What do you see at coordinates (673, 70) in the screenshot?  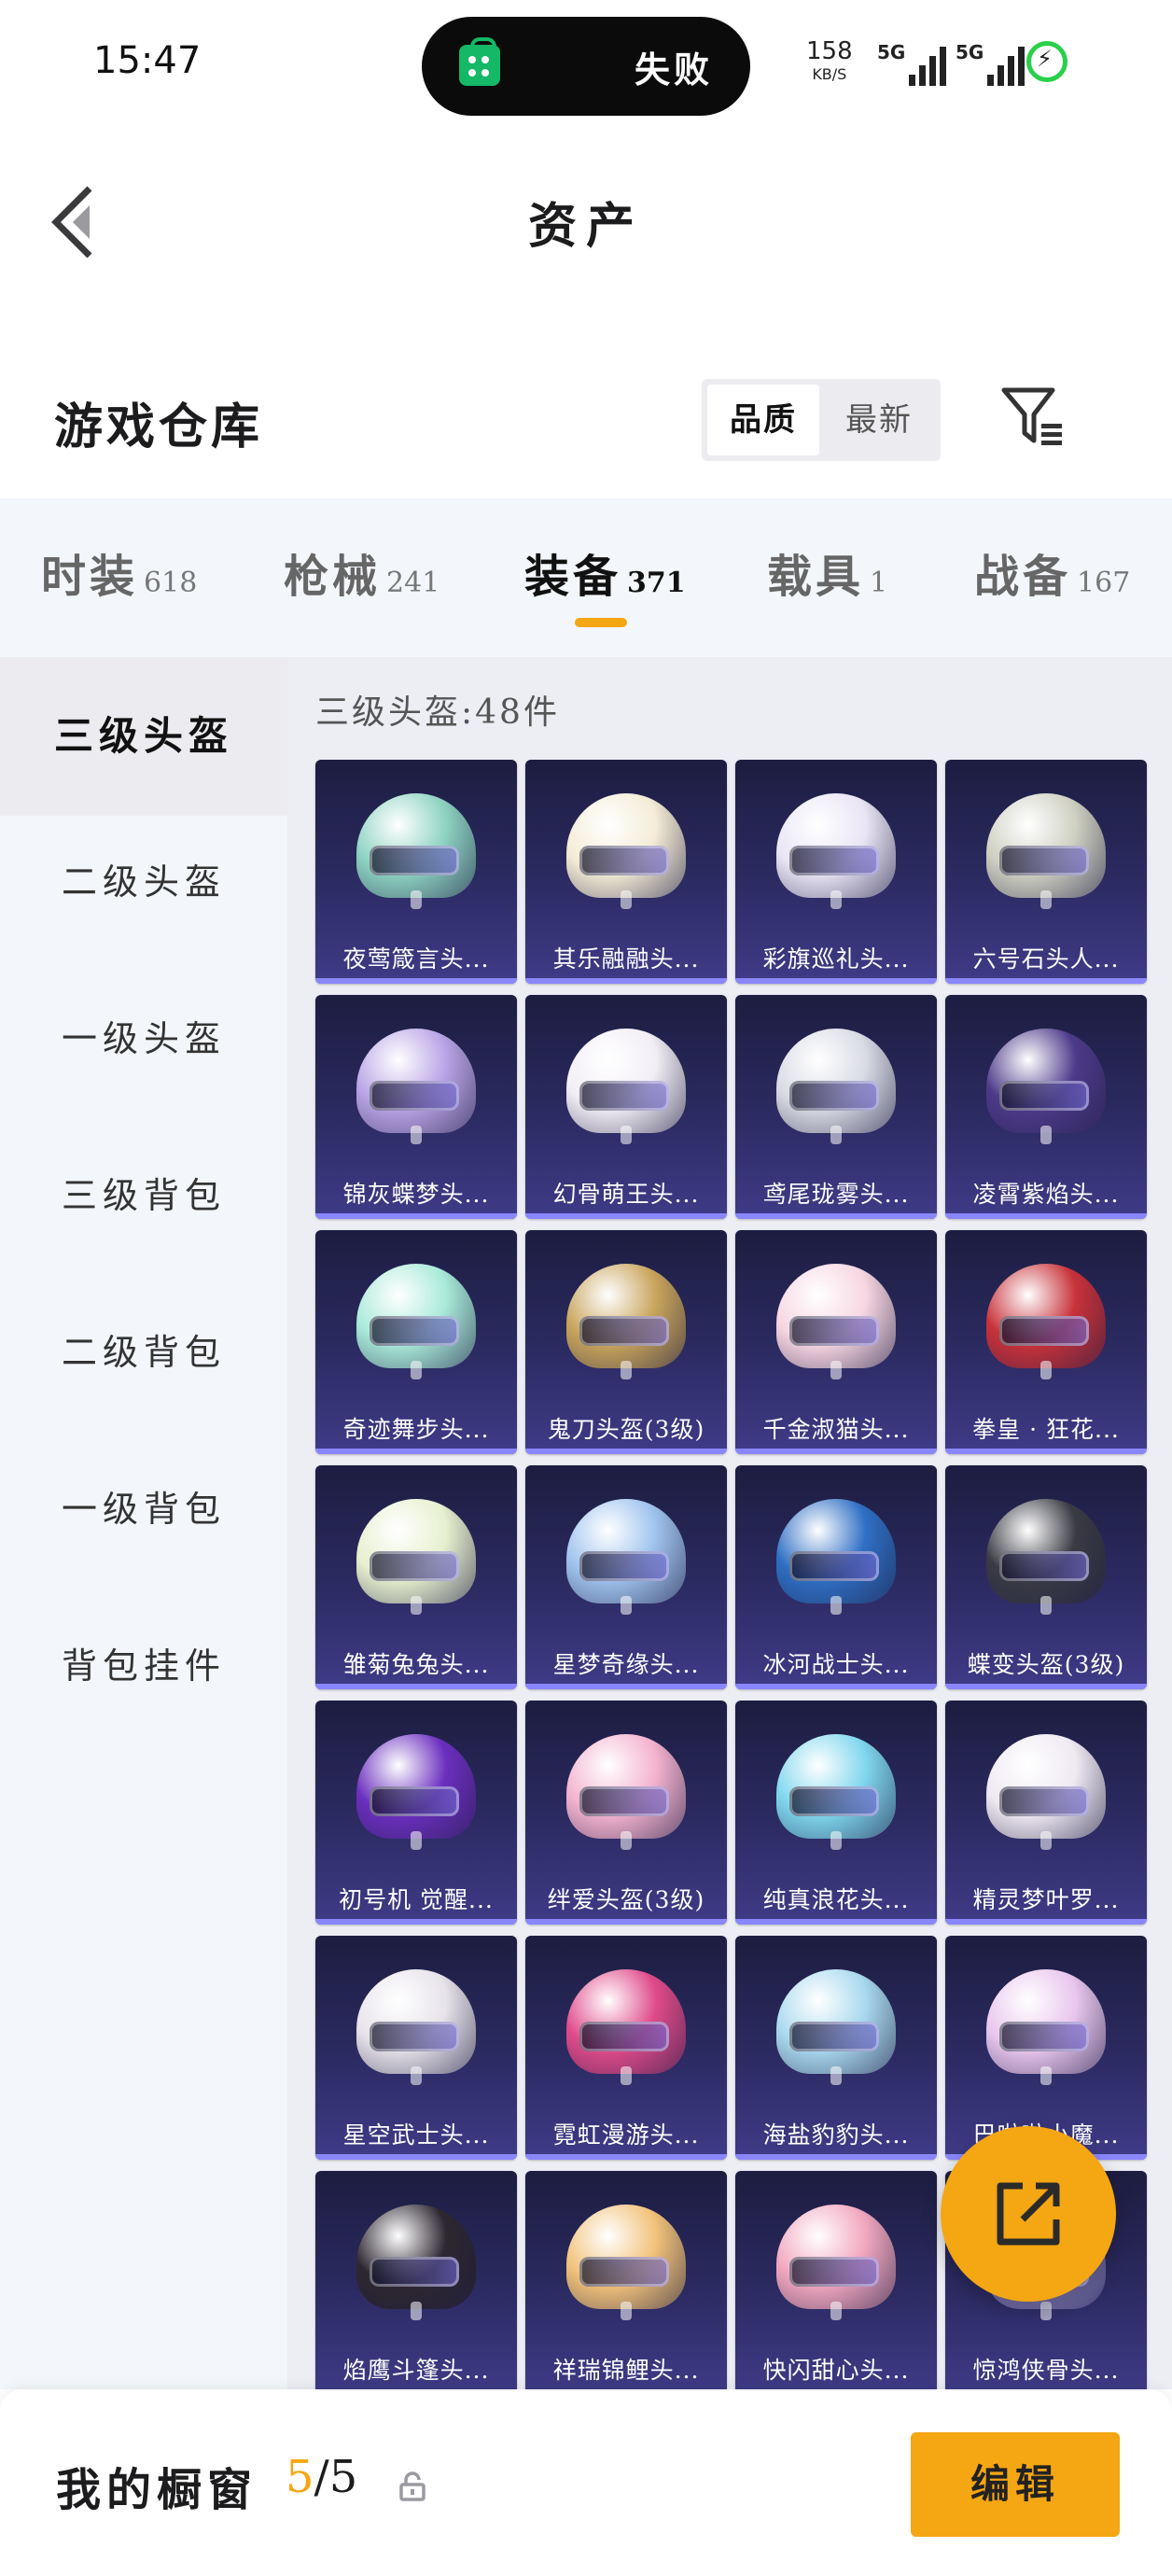 I see `notification-text: 失败` at bounding box center [673, 70].